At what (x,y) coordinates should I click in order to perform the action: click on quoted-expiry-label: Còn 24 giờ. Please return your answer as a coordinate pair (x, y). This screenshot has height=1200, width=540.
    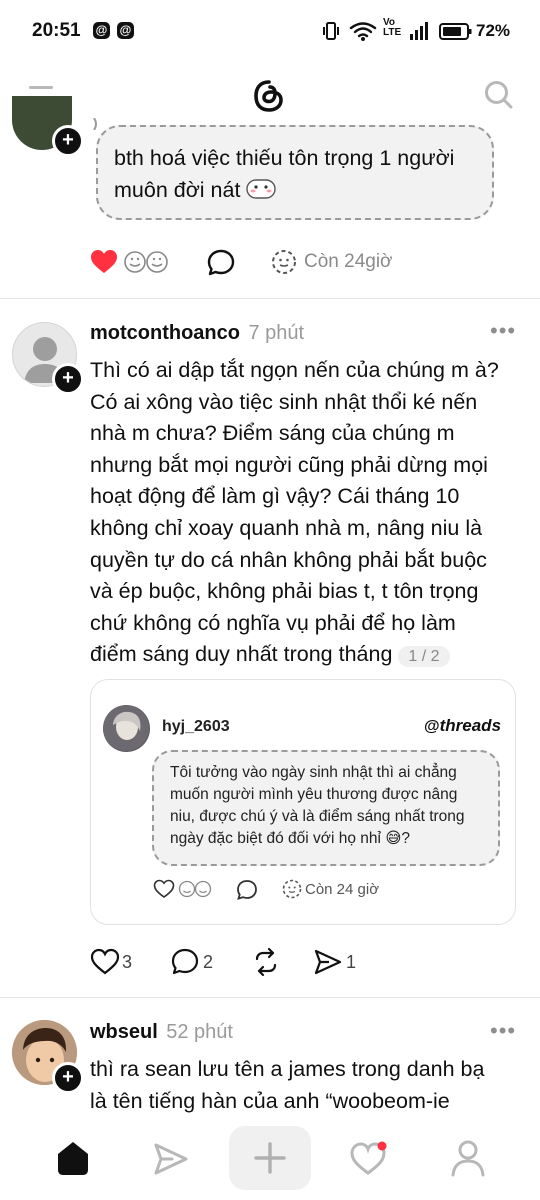
    Looking at the image, I should click on (342, 889).